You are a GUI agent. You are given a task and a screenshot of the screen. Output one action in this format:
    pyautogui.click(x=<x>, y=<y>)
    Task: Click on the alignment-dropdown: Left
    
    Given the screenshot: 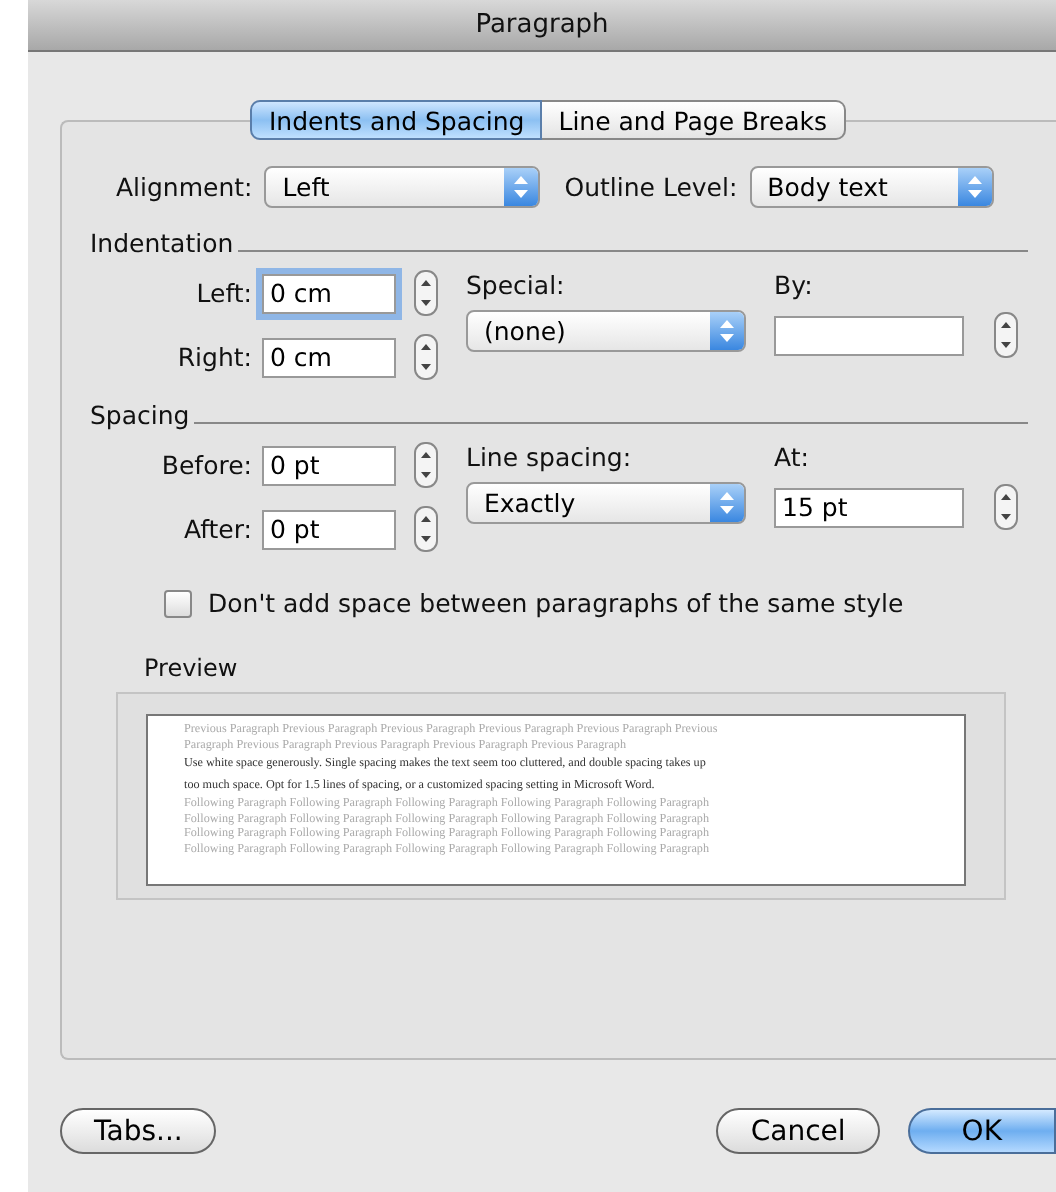 What is the action you would take?
    pyautogui.click(x=402, y=187)
    